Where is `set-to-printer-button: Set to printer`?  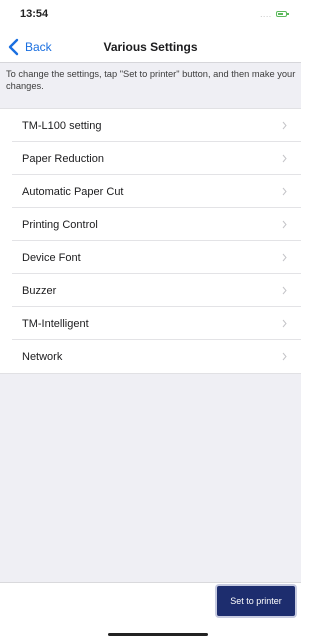
set-to-printer-button: Set to printer is located at coordinates (256, 601).